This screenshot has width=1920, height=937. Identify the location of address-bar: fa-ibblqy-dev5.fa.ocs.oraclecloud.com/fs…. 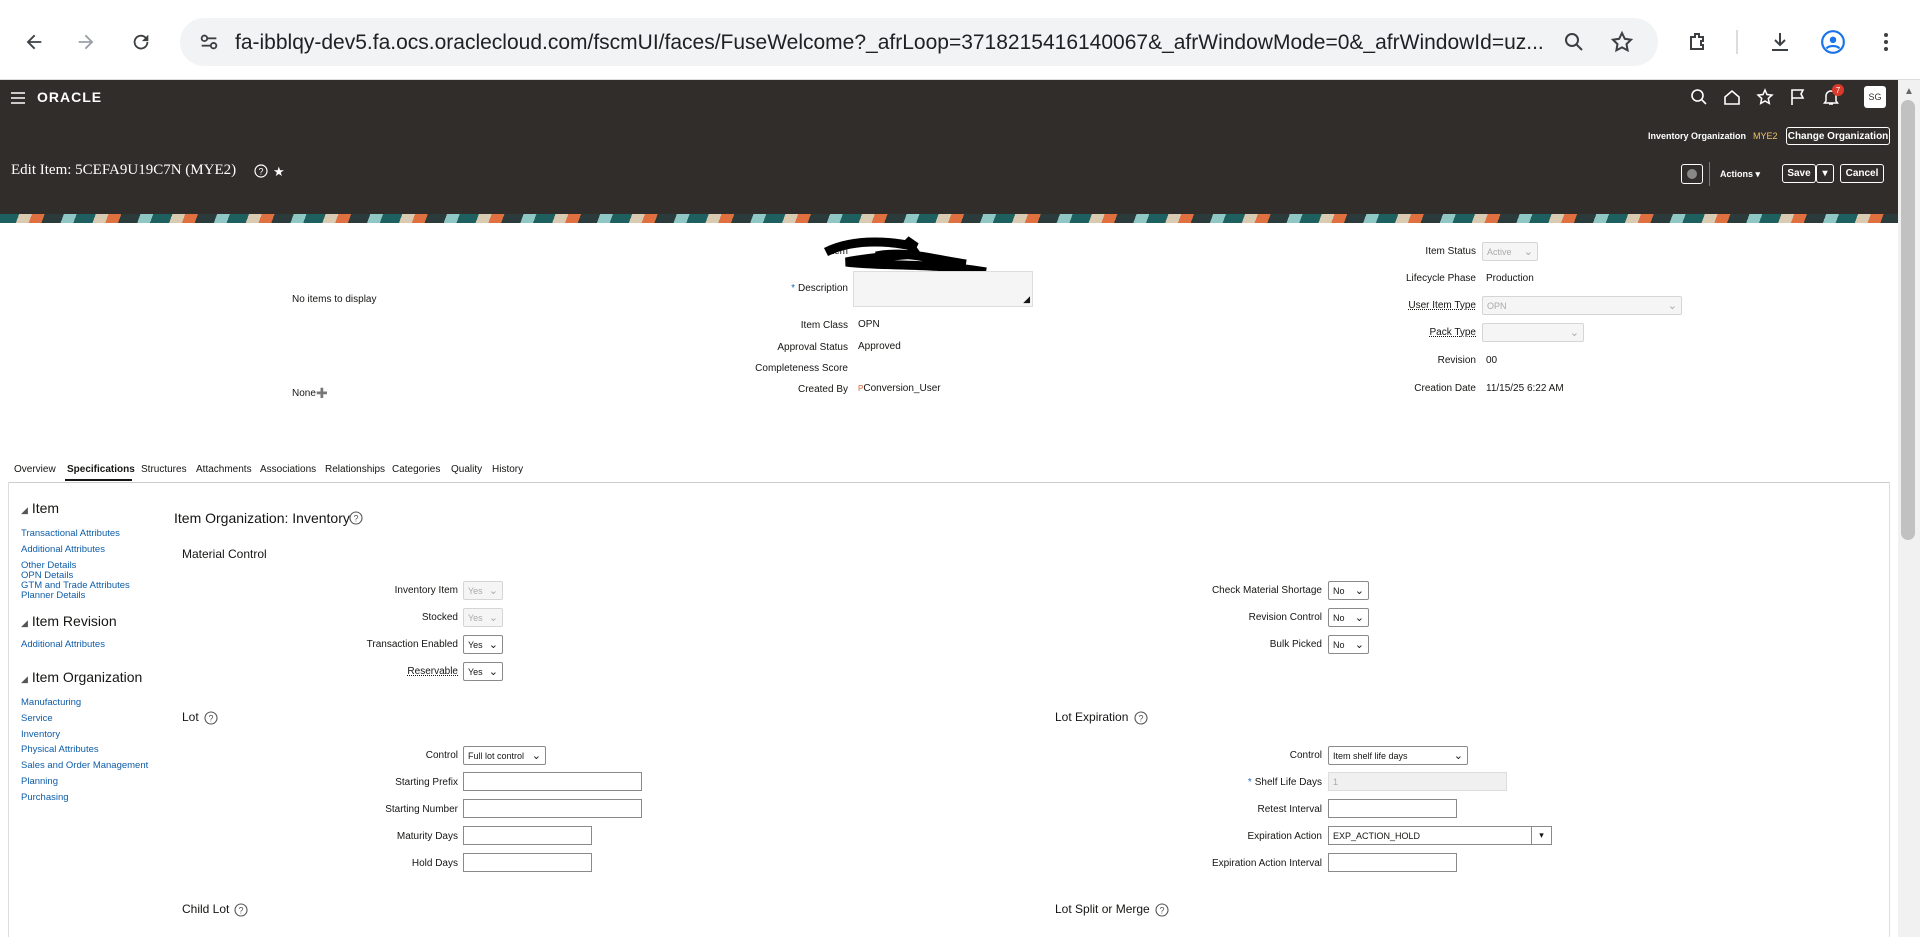
(919, 42).